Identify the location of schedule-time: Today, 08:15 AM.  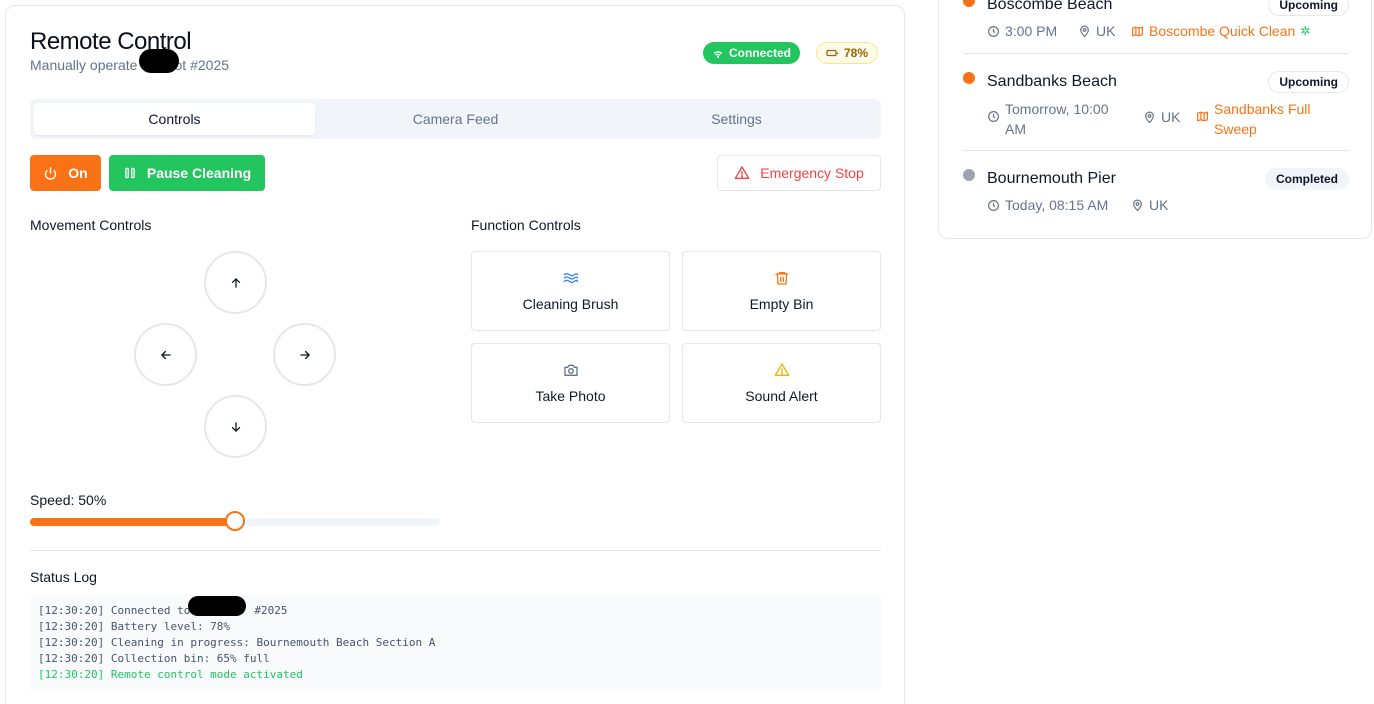
(1047, 205).